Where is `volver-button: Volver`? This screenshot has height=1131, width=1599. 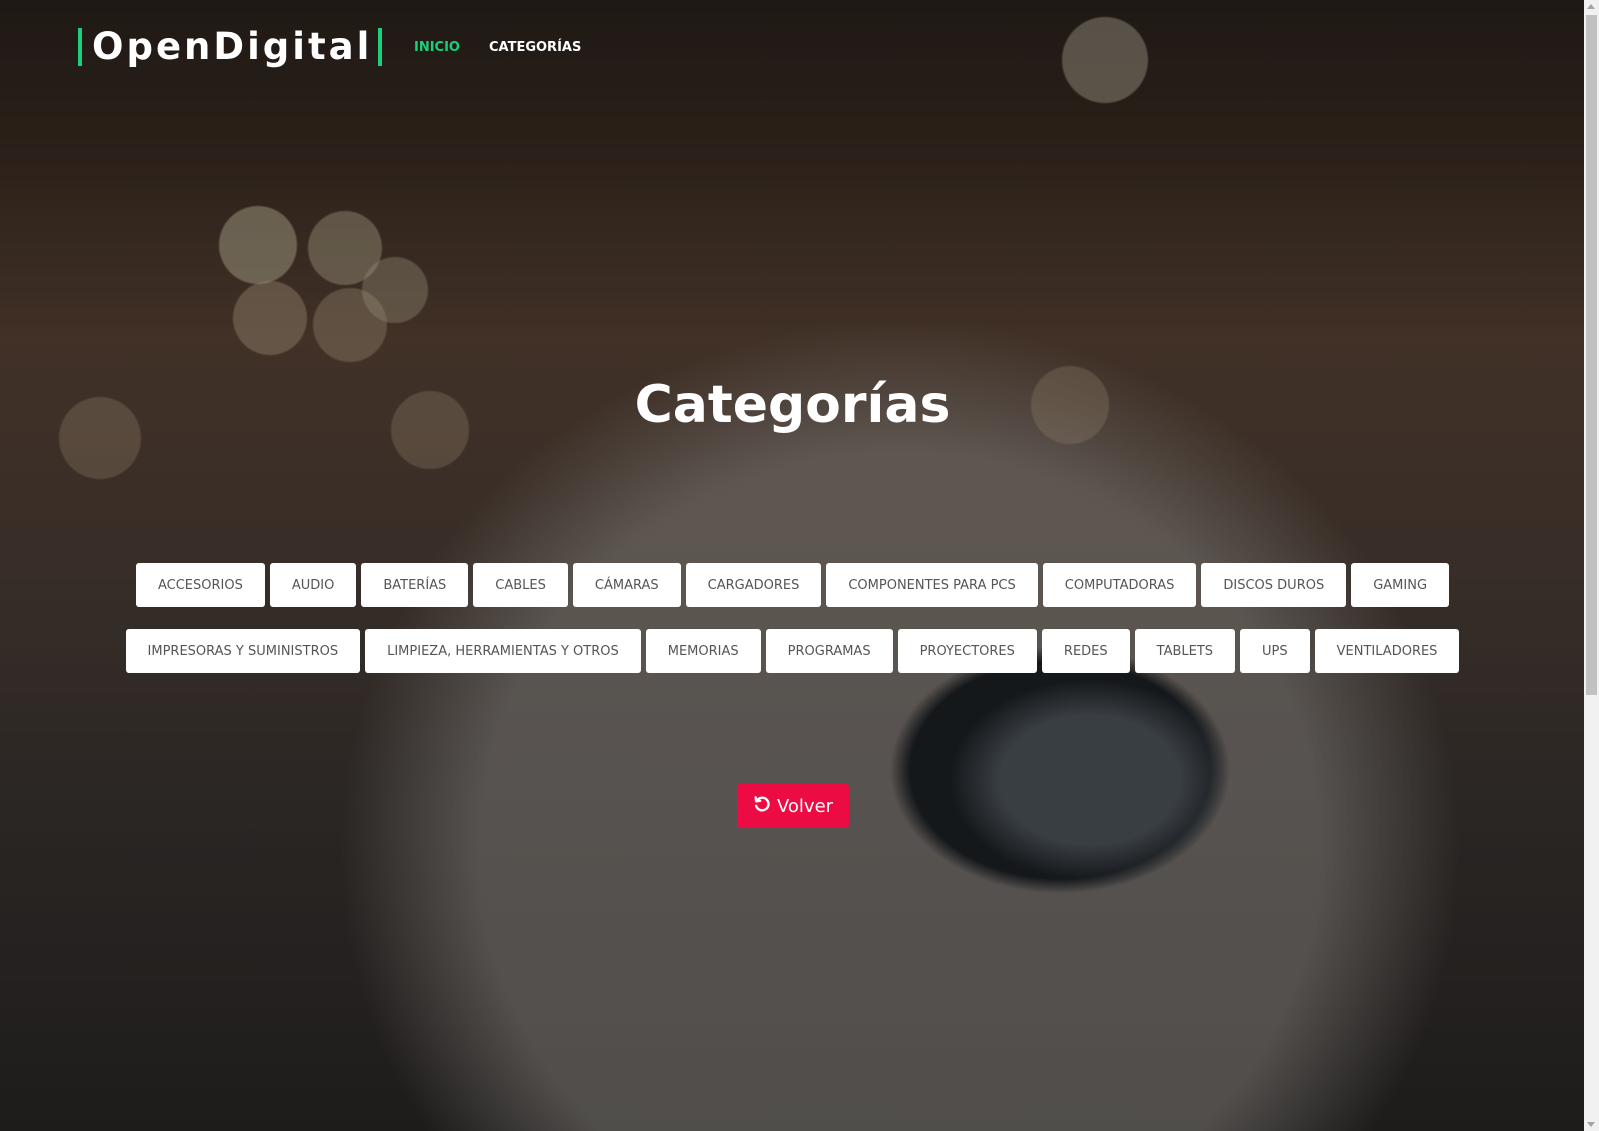
volver-button: Volver is located at coordinates (793, 806).